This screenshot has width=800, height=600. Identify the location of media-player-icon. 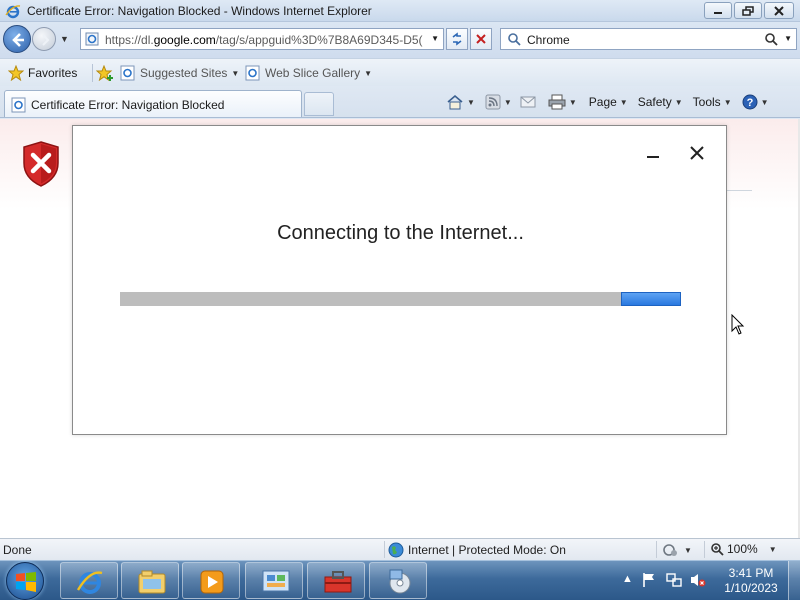
(212, 582).